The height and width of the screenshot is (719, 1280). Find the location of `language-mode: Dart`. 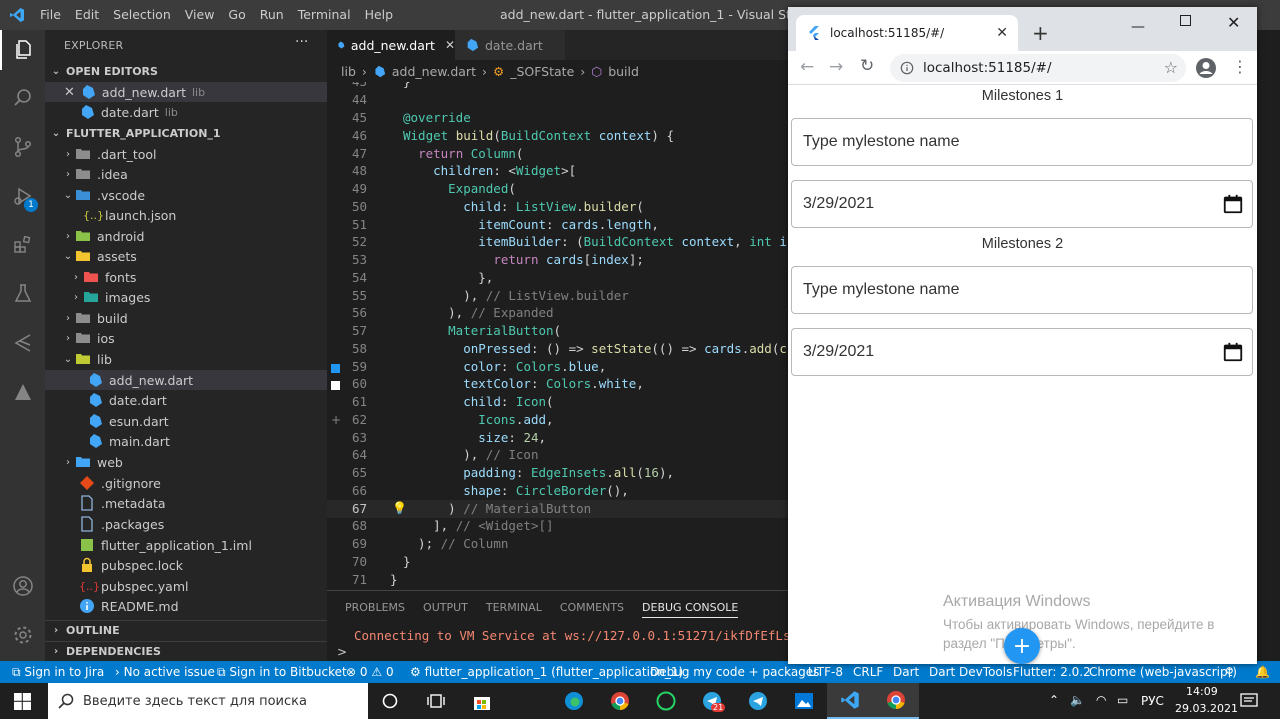

language-mode: Dart is located at coordinates (906, 672).